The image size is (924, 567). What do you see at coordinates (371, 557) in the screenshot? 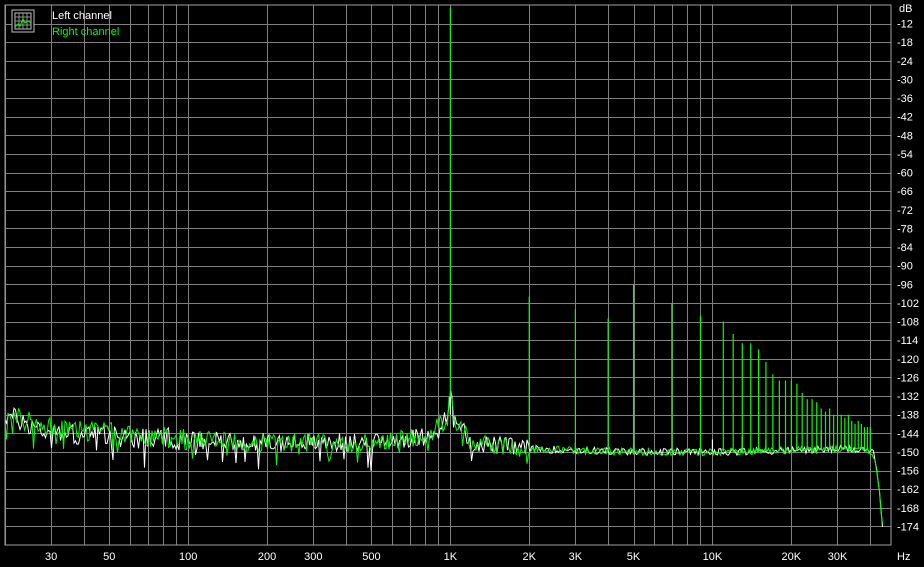
I see `x-tick-label: 500` at bounding box center [371, 557].